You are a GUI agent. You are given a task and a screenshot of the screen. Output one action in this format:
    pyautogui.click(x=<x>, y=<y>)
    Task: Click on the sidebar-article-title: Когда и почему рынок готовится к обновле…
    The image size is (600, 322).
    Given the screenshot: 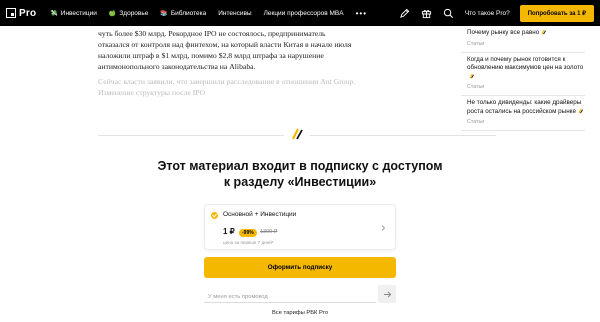 What is the action you would take?
    pyautogui.click(x=526, y=69)
    